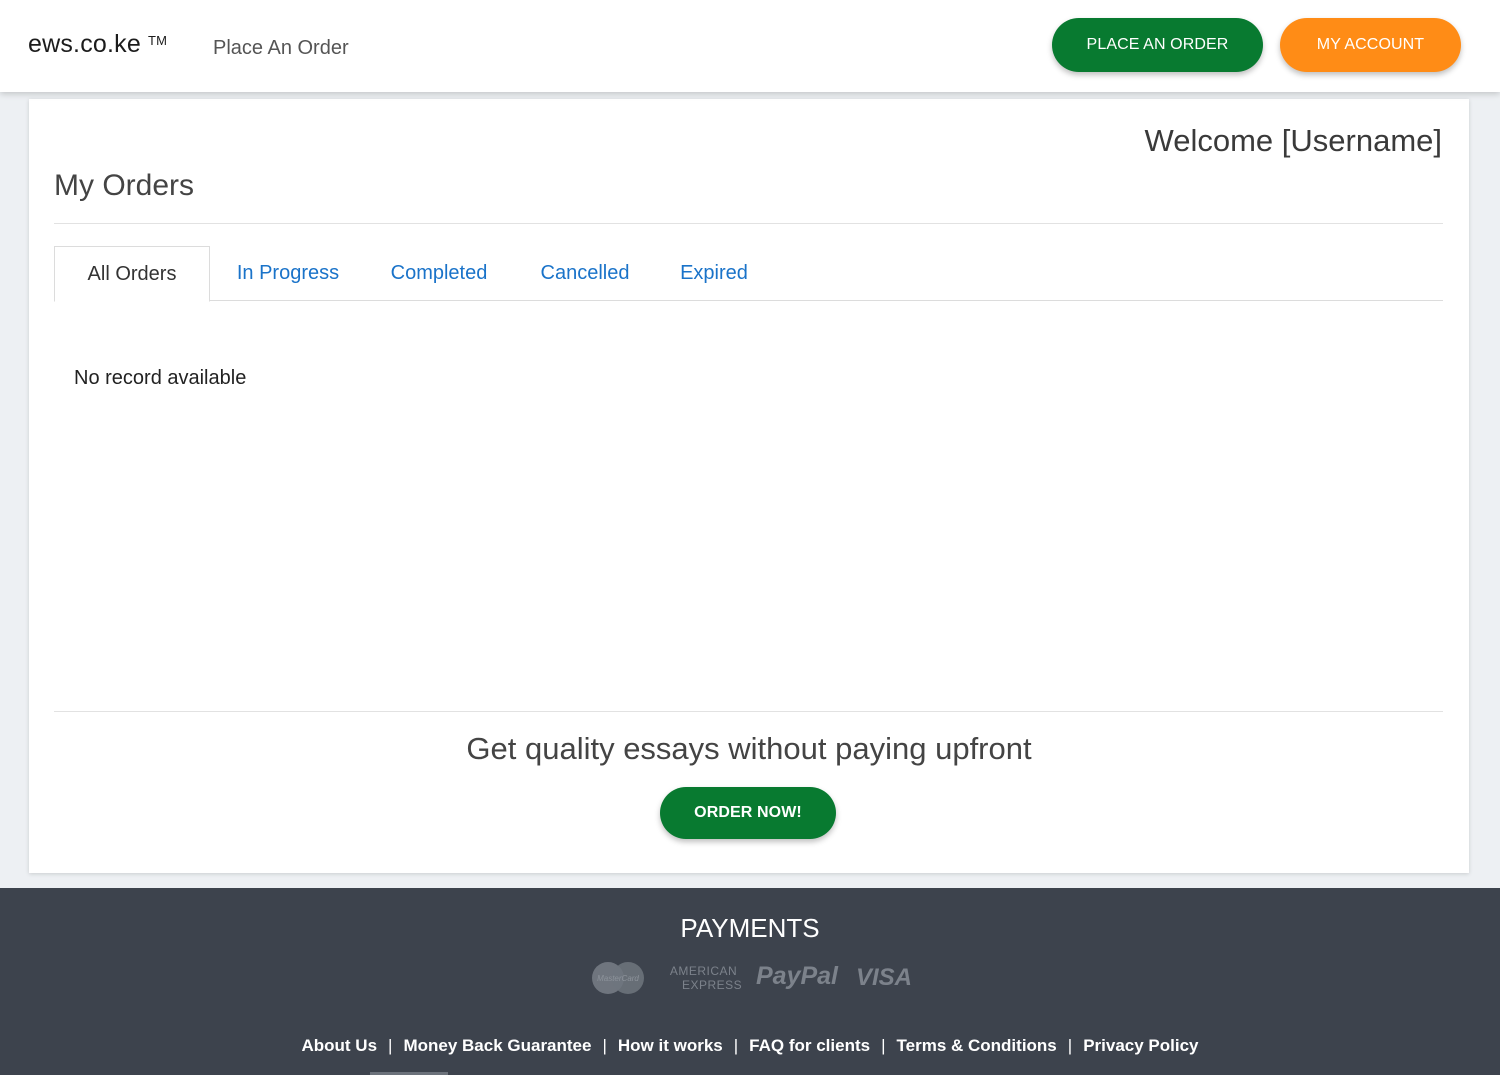 This screenshot has width=1500, height=1075. Describe the element at coordinates (157, 40) in the screenshot. I see `trademark-mark: TM` at that location.